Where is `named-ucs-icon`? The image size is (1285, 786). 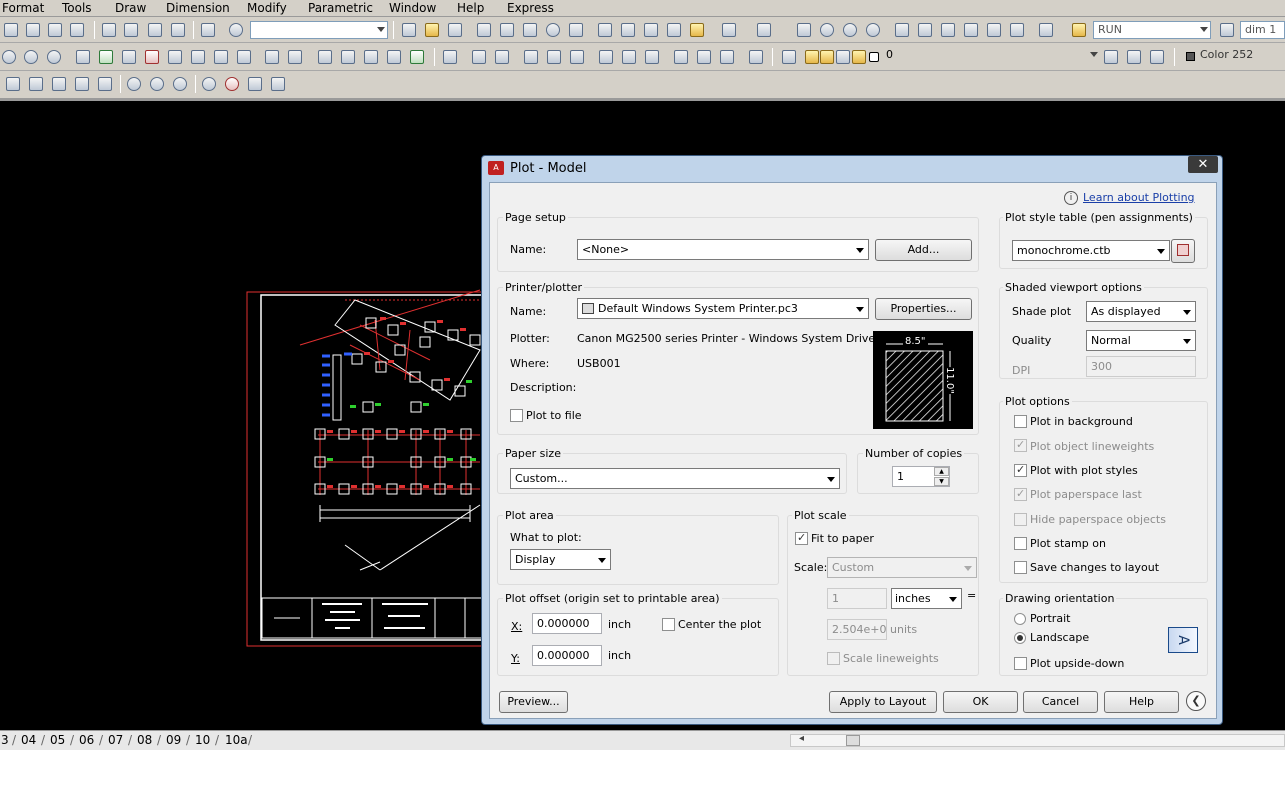 named-ucs-icon is located at coordinates (394, 57).